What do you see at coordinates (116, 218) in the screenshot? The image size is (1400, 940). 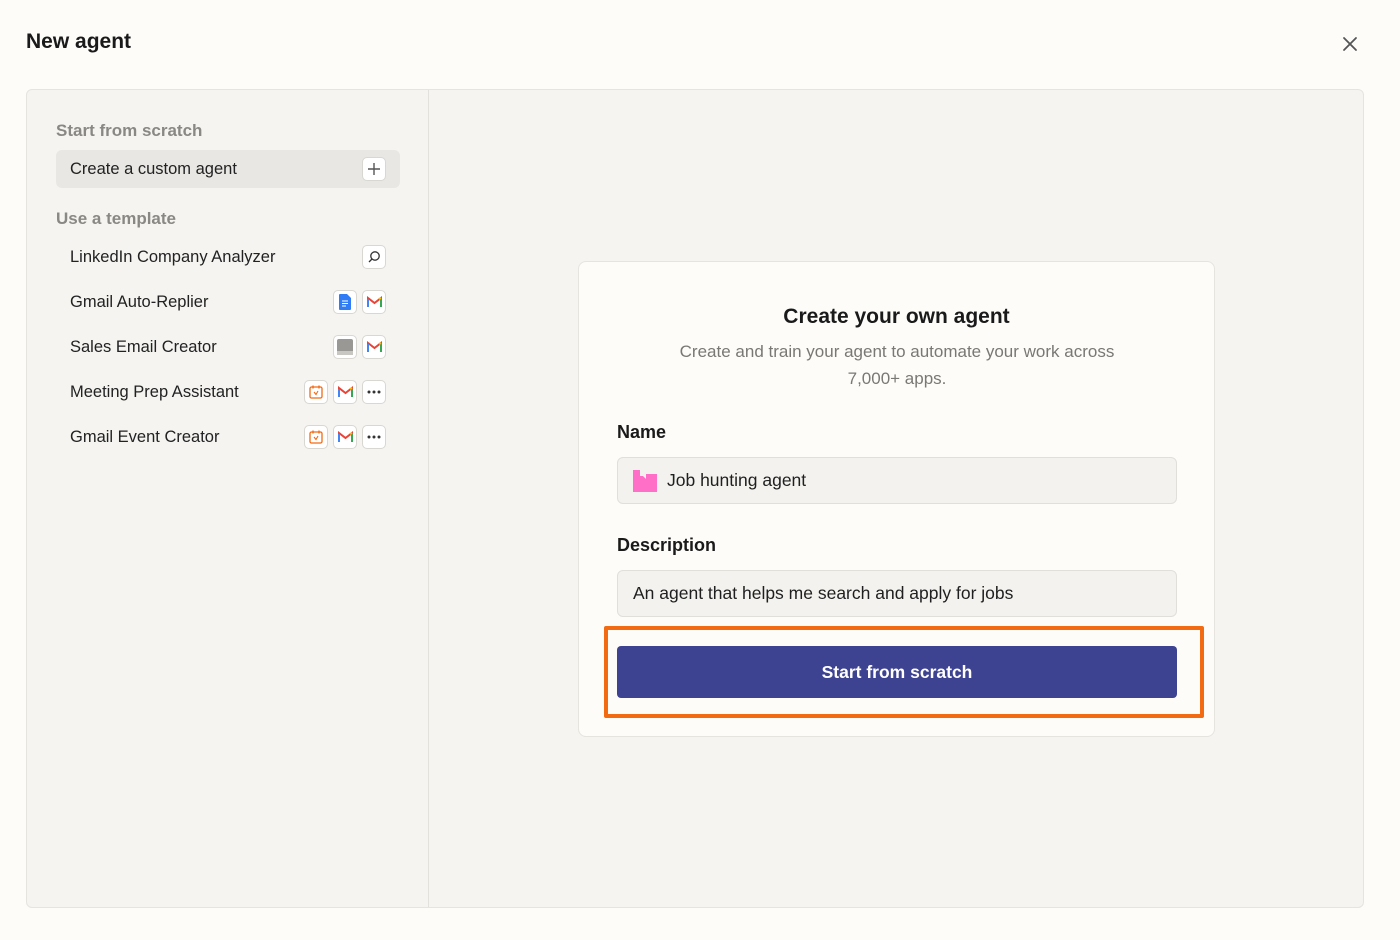 I see `template-section-label: Use a template` at bounding box center [116, 218].